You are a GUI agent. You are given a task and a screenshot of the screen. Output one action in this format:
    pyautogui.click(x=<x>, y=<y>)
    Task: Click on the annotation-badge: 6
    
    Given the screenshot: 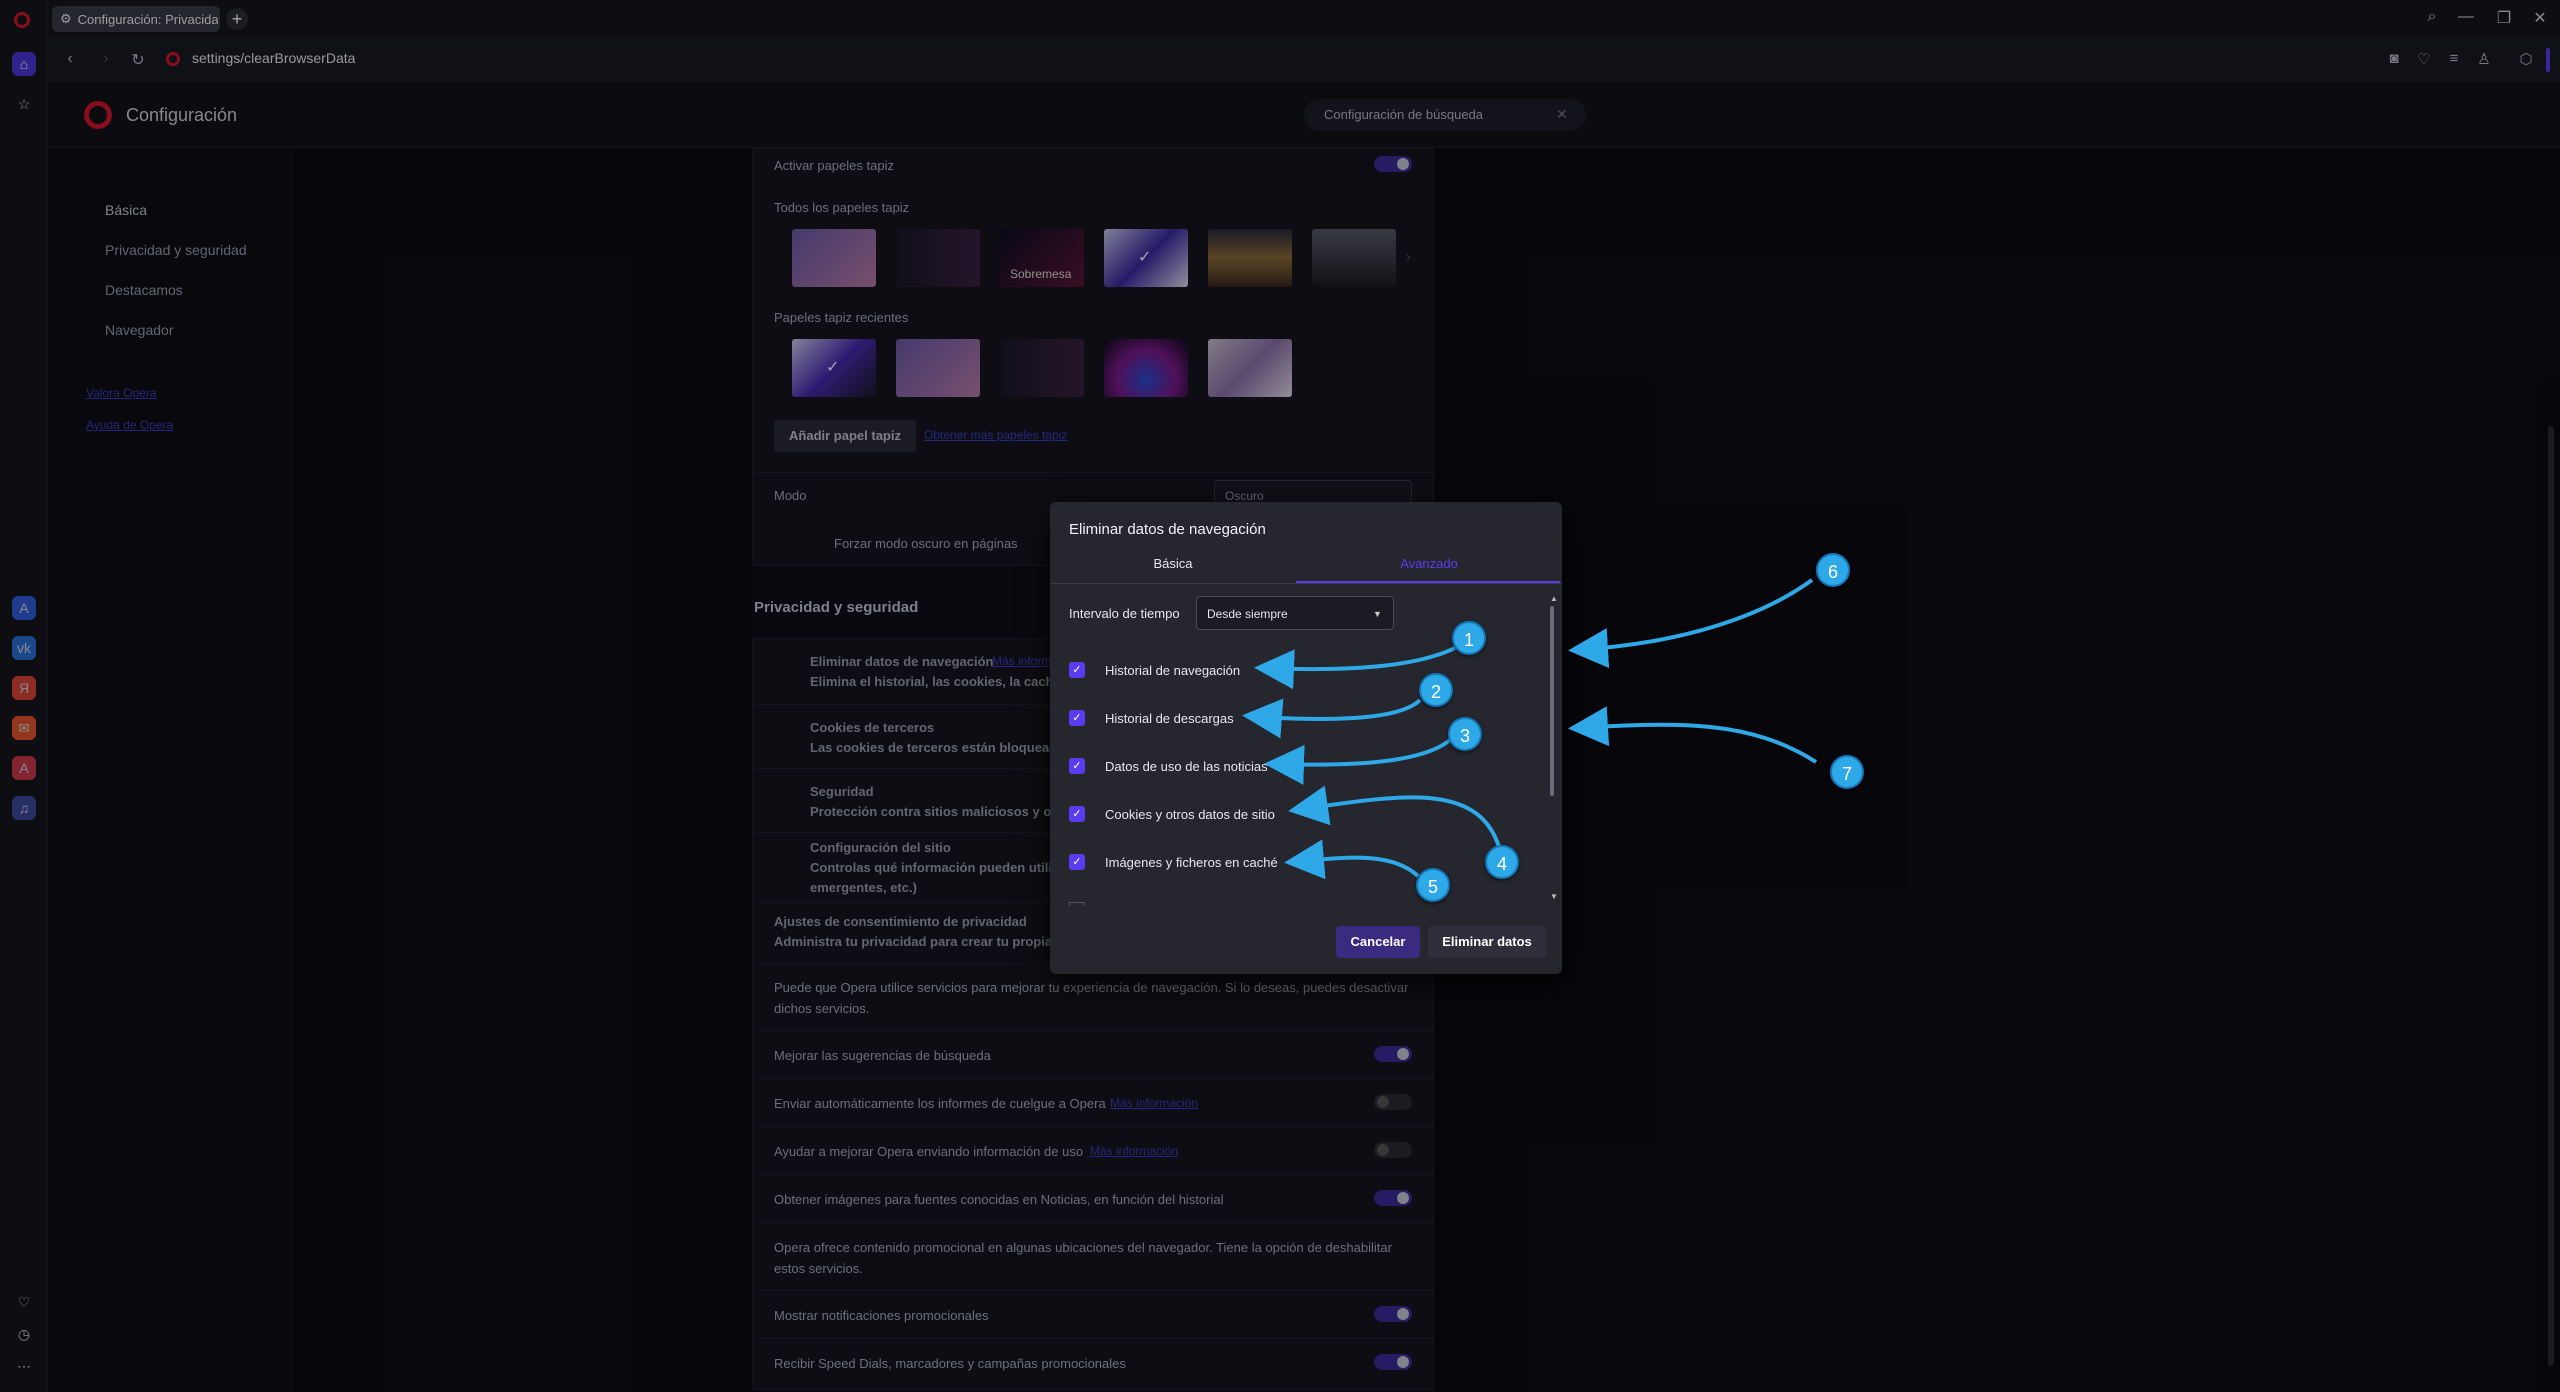 What is the action you would take?
    pyautogui.click(x=1833, y=570)
    